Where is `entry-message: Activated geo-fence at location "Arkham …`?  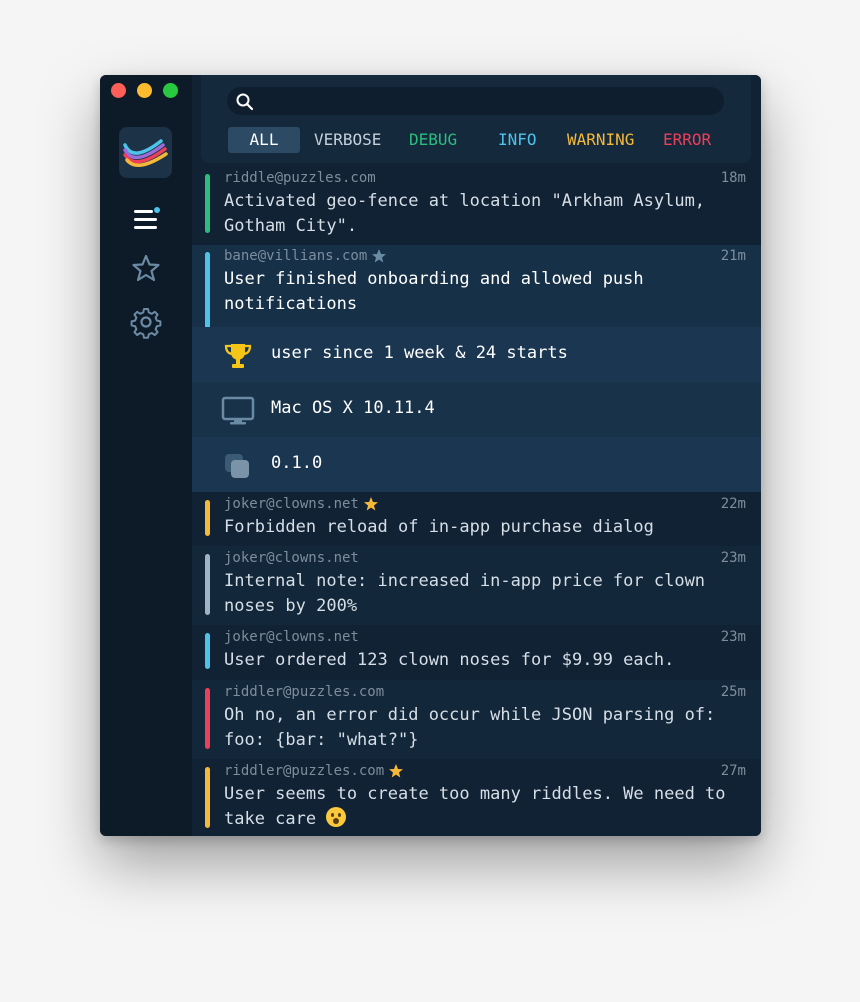 entry-message: Activated geo-fence at location "Arkham … is located at coordinates (465, 213).